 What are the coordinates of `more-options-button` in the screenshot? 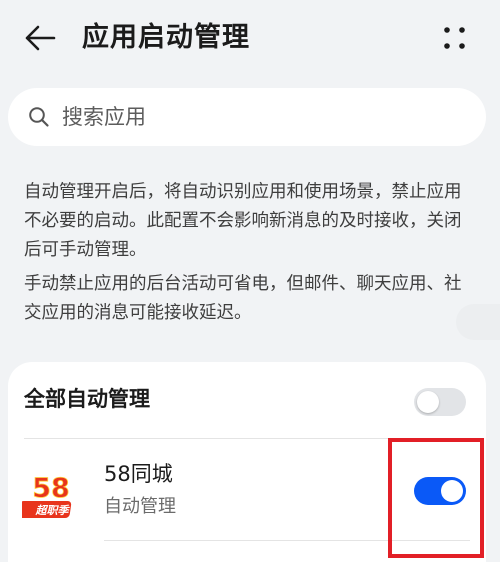 It's located at (456, 38).